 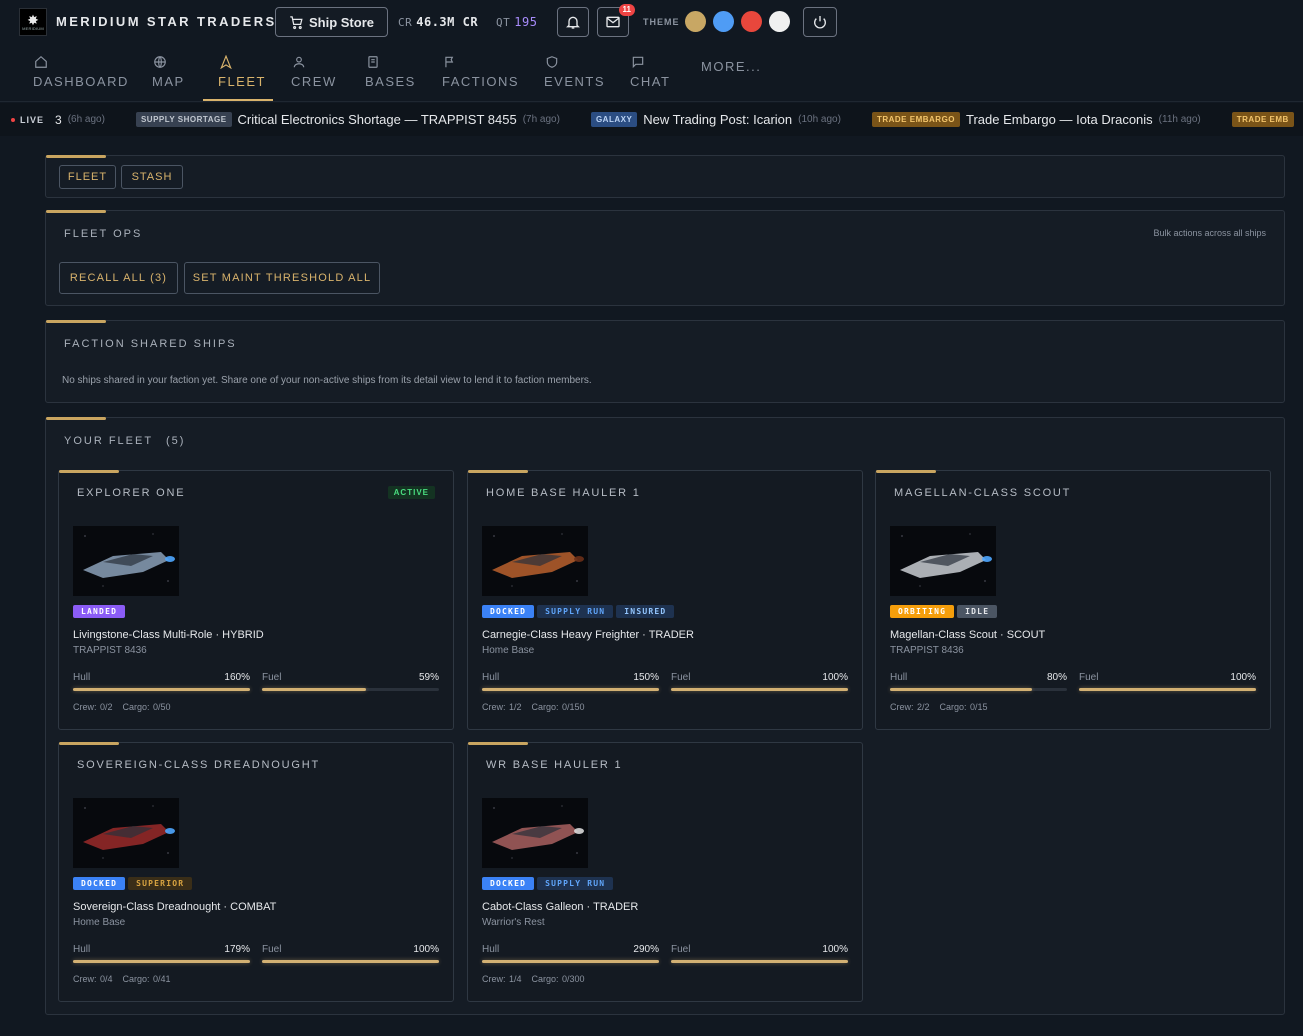 I want to click on ticker-text: Trade Embargo — Iota Draconis, so click(x=1059, y=119).